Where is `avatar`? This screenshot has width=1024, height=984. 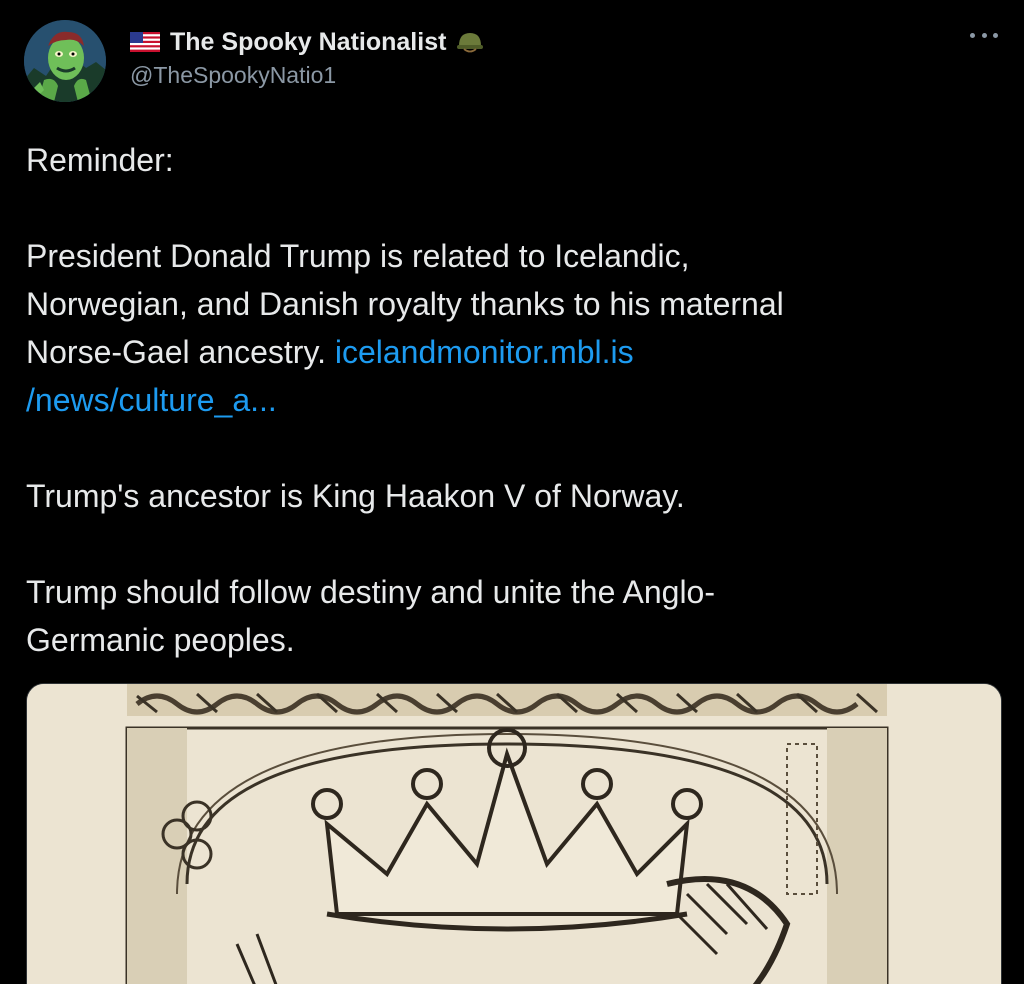
avatar is located at coordinates (65, 61).